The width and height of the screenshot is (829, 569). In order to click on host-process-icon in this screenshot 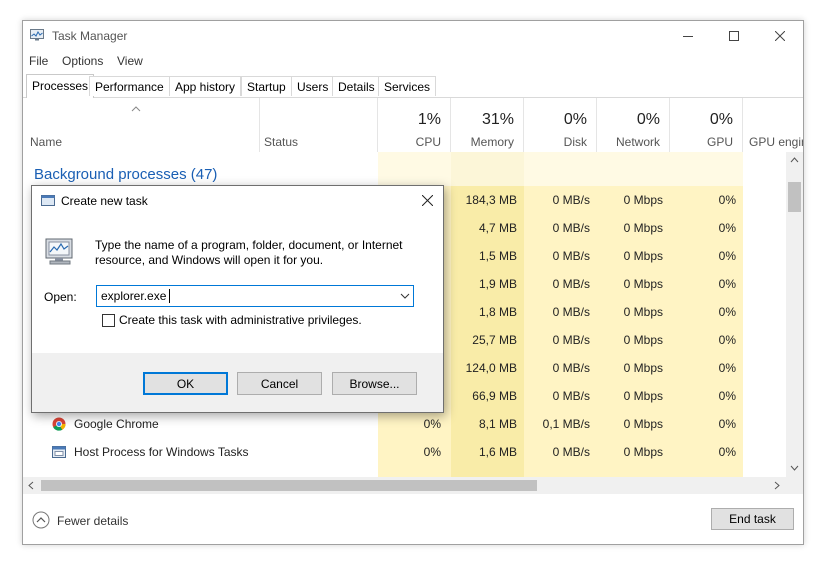, I will do `click(59, 452)`.